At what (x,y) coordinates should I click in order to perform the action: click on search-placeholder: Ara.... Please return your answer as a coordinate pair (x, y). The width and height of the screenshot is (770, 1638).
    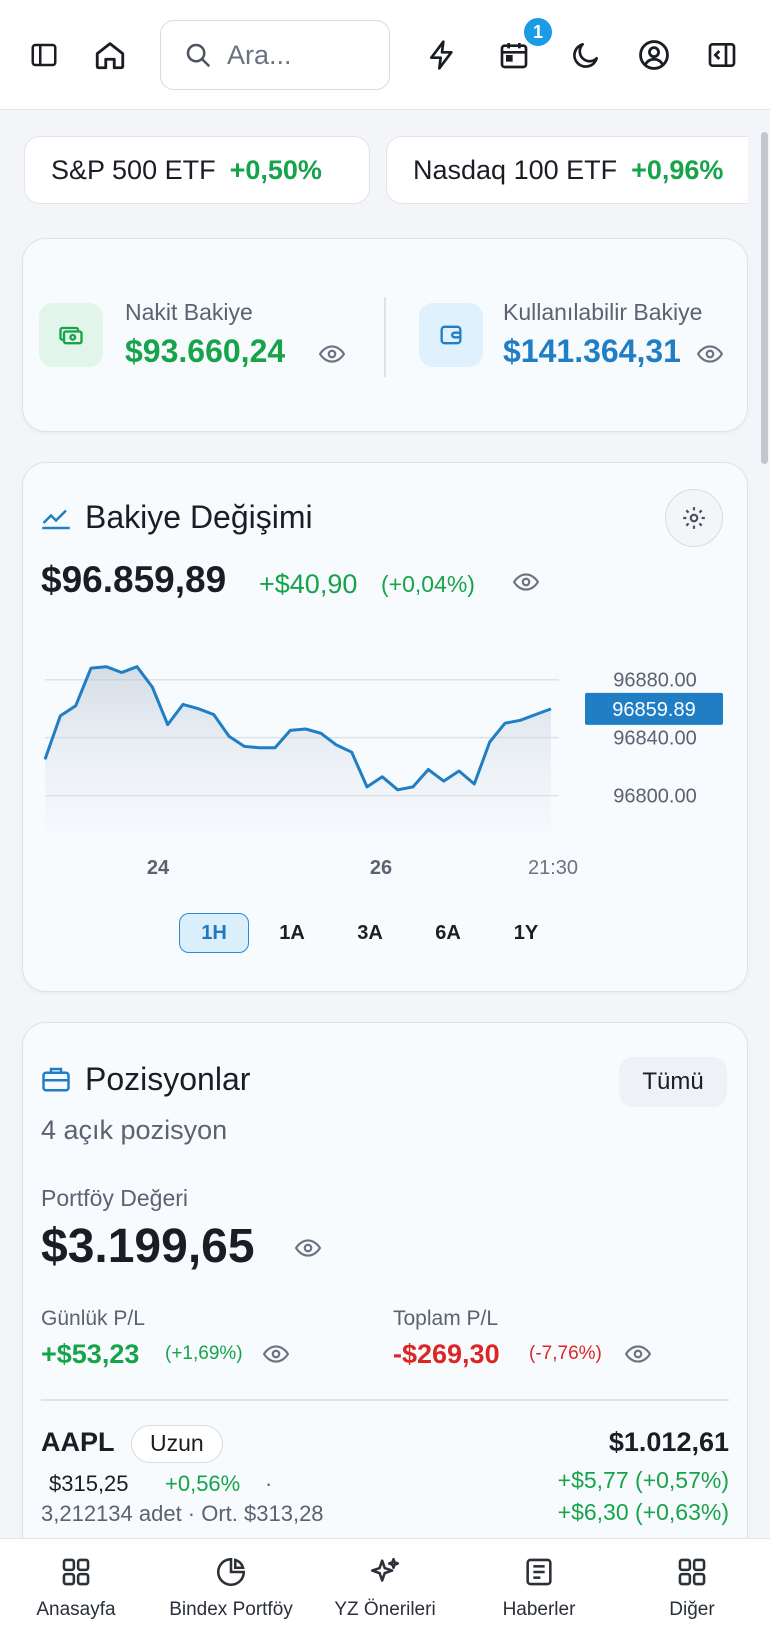
    Looking at the image, I should click on (259, 54).